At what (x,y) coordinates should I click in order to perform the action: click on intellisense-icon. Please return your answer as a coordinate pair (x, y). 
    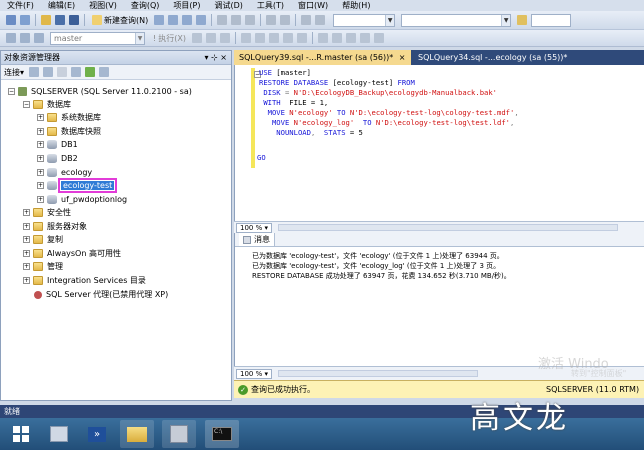
    Looking at the image, I should click on (259, 38).